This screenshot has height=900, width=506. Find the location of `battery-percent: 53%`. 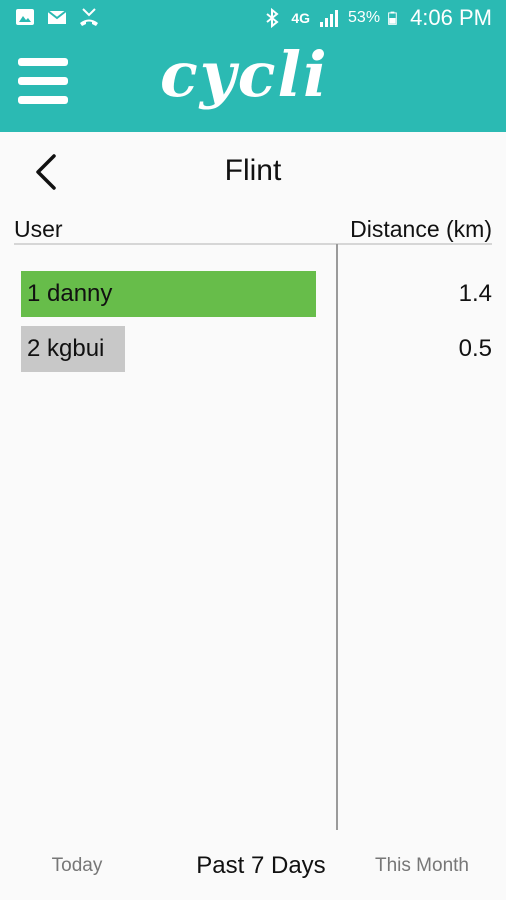

battery-percent: 53% is located at coordinates (364, 17).